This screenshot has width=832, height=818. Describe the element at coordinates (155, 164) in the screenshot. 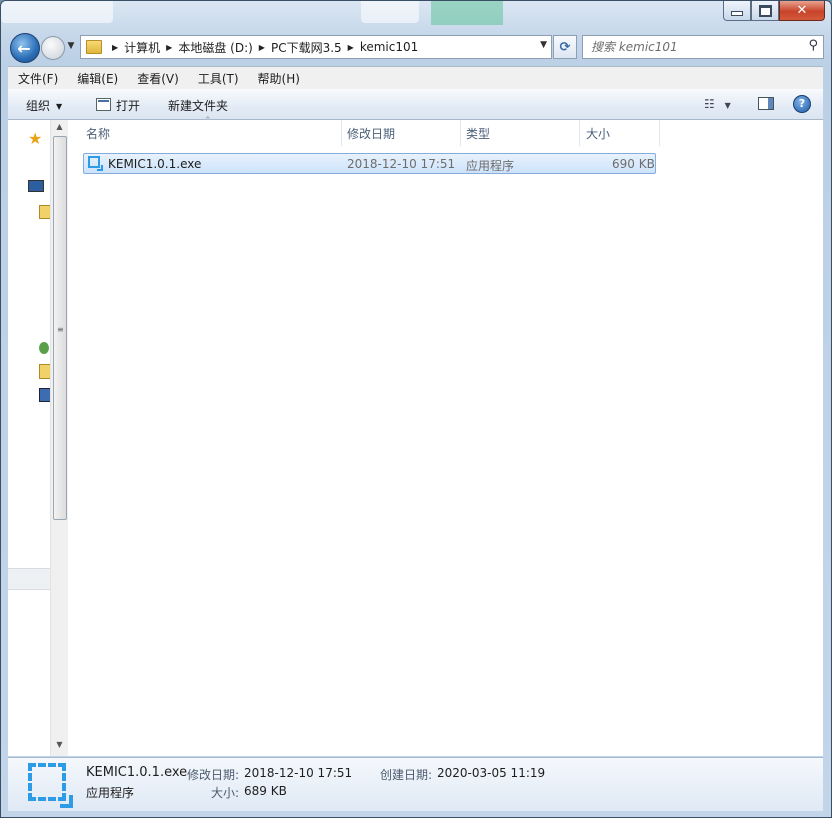

I see `file-name: KEMIC1.0.1.exe` at that location.